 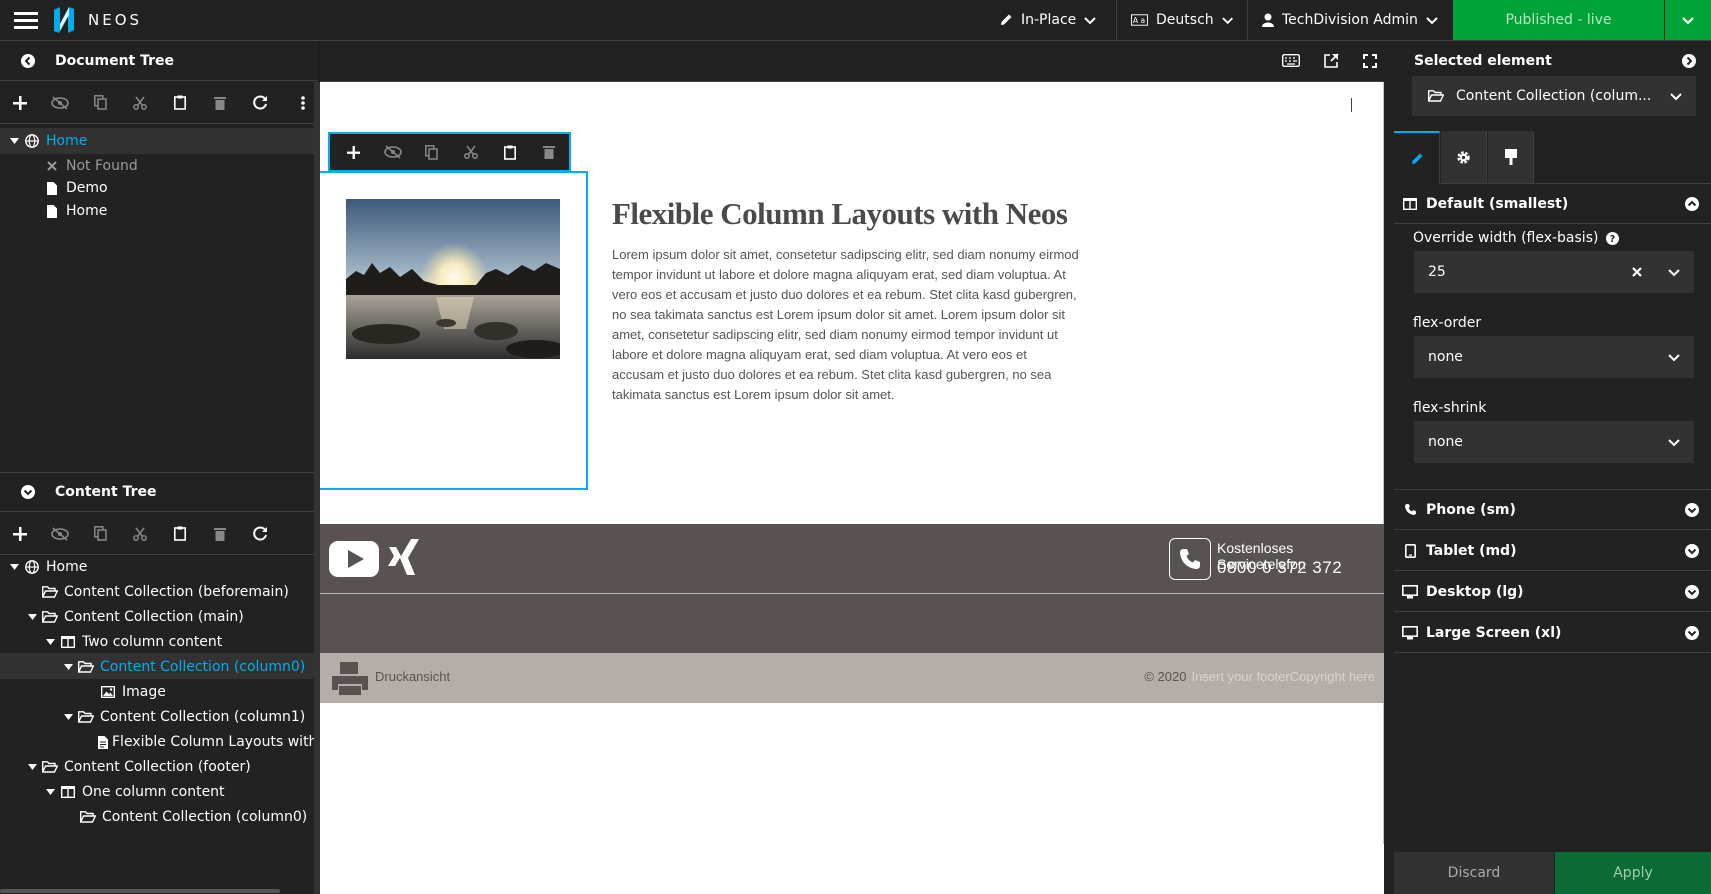 What do you see at coordinates (26, 20) in the screenshot?
I see `menu-icon` at bounding box center [26, 20].